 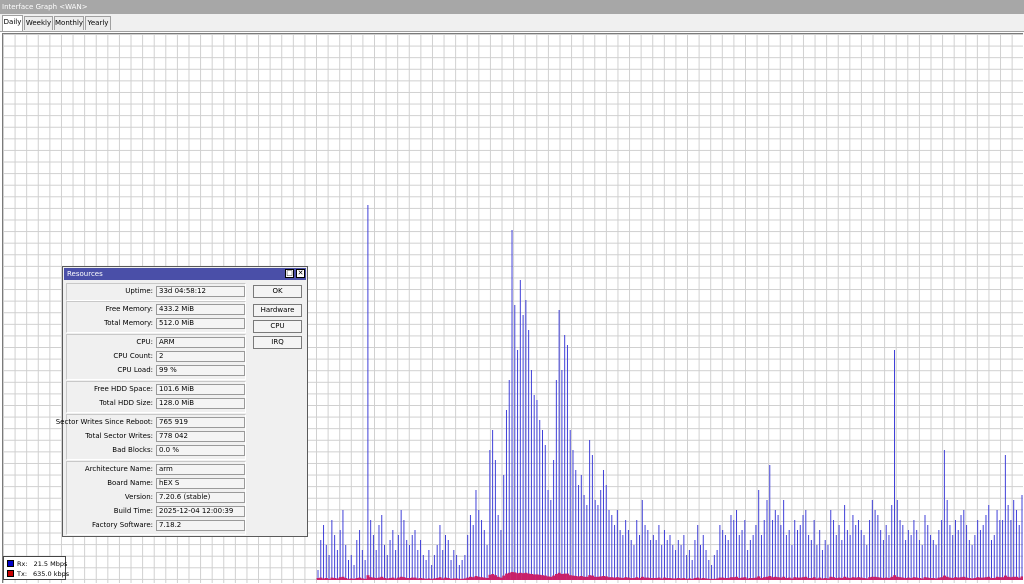 I want to click on field-value: ARM, so click(x=200, y=342).